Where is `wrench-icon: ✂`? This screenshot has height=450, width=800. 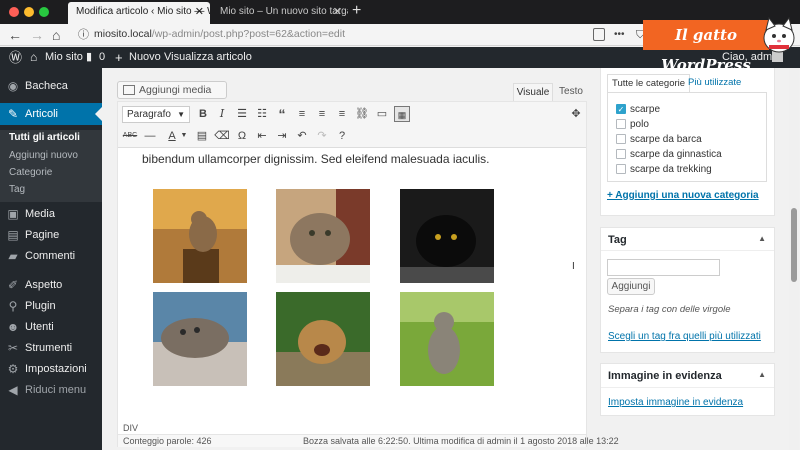
wrench-icon: ✂ is located at coordinates (13, 348).